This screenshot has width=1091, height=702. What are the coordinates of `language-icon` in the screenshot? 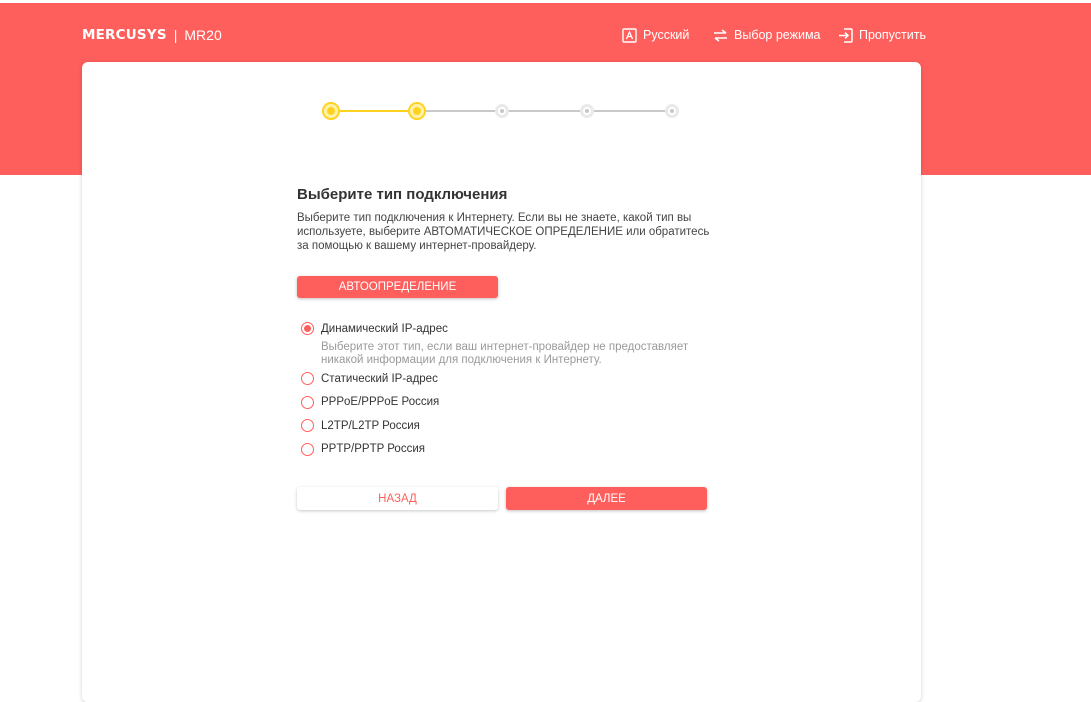 It's located at (629, 35).